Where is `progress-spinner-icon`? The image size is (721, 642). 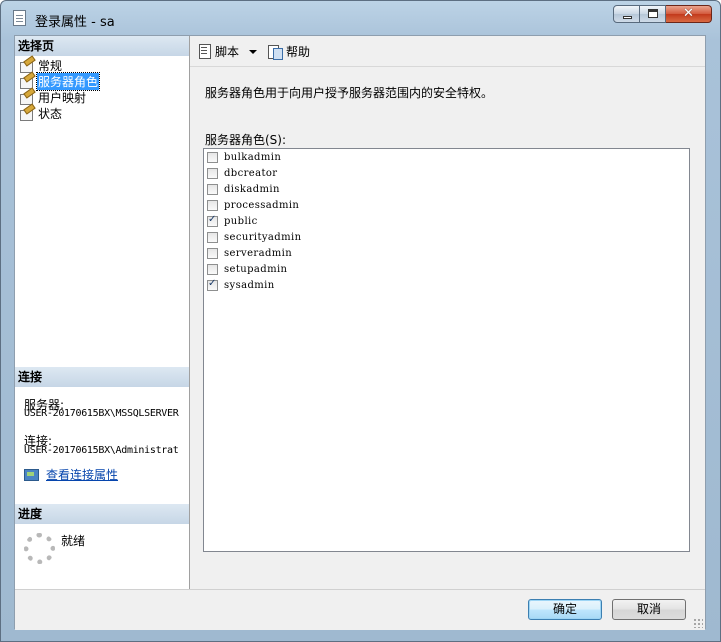 progress-spinner-icon is located at coordinates (39, 548).